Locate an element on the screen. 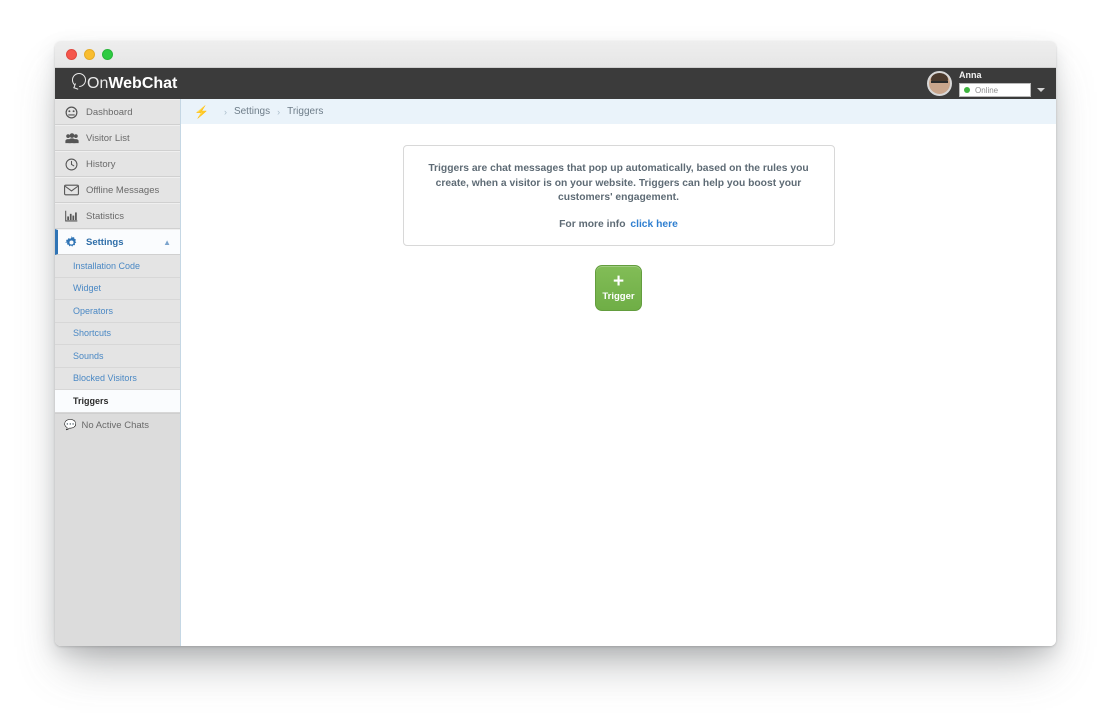 The height and width of the screenshot is (713, 1110). sidebar-subitem-sounds: Sounds is located at coordinates (117, 356).